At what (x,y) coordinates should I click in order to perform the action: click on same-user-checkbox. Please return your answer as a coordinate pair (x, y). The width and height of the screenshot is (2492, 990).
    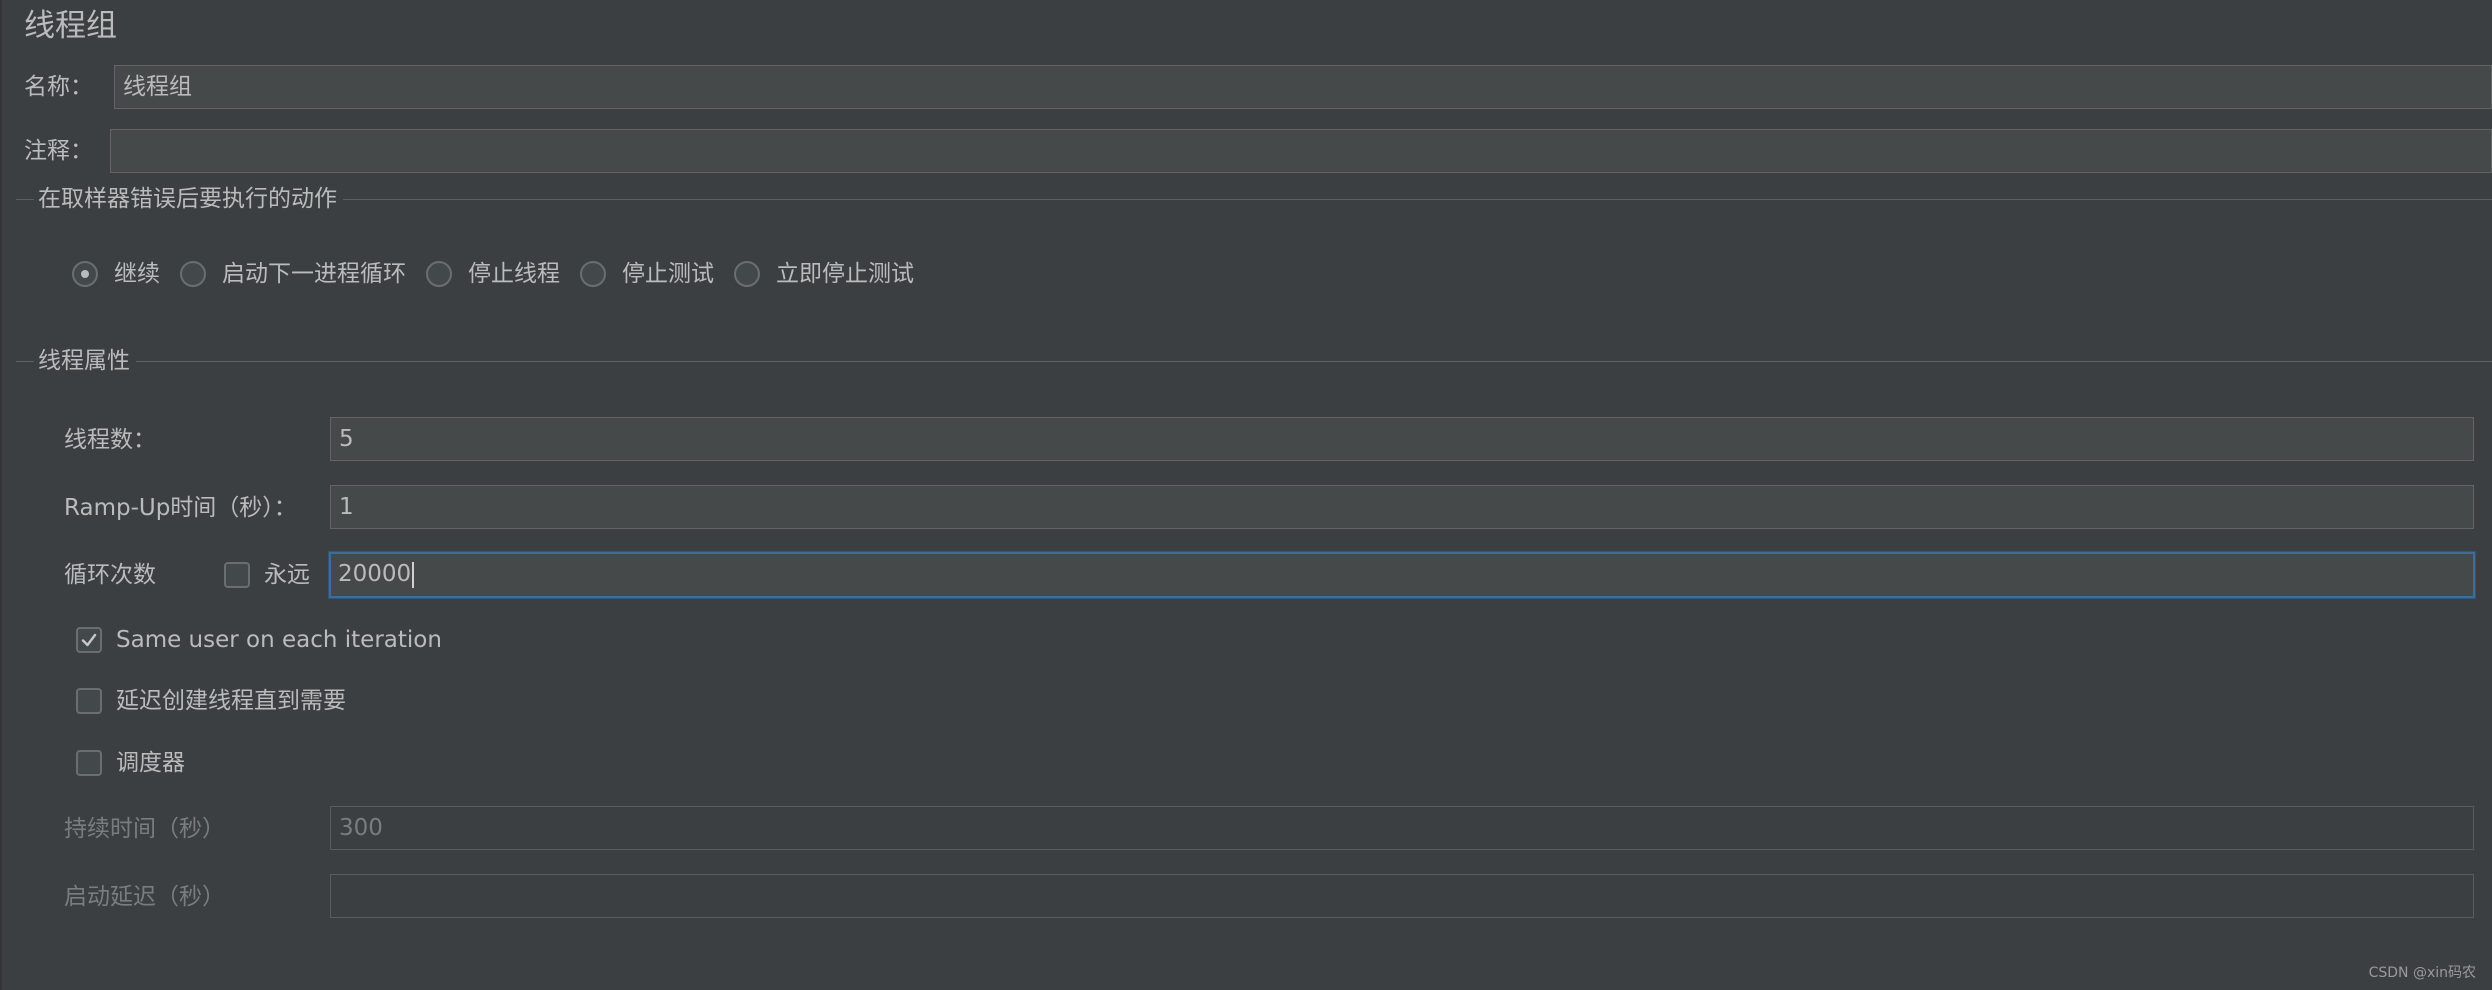
    Looking at the image, I should click on (89, 640).